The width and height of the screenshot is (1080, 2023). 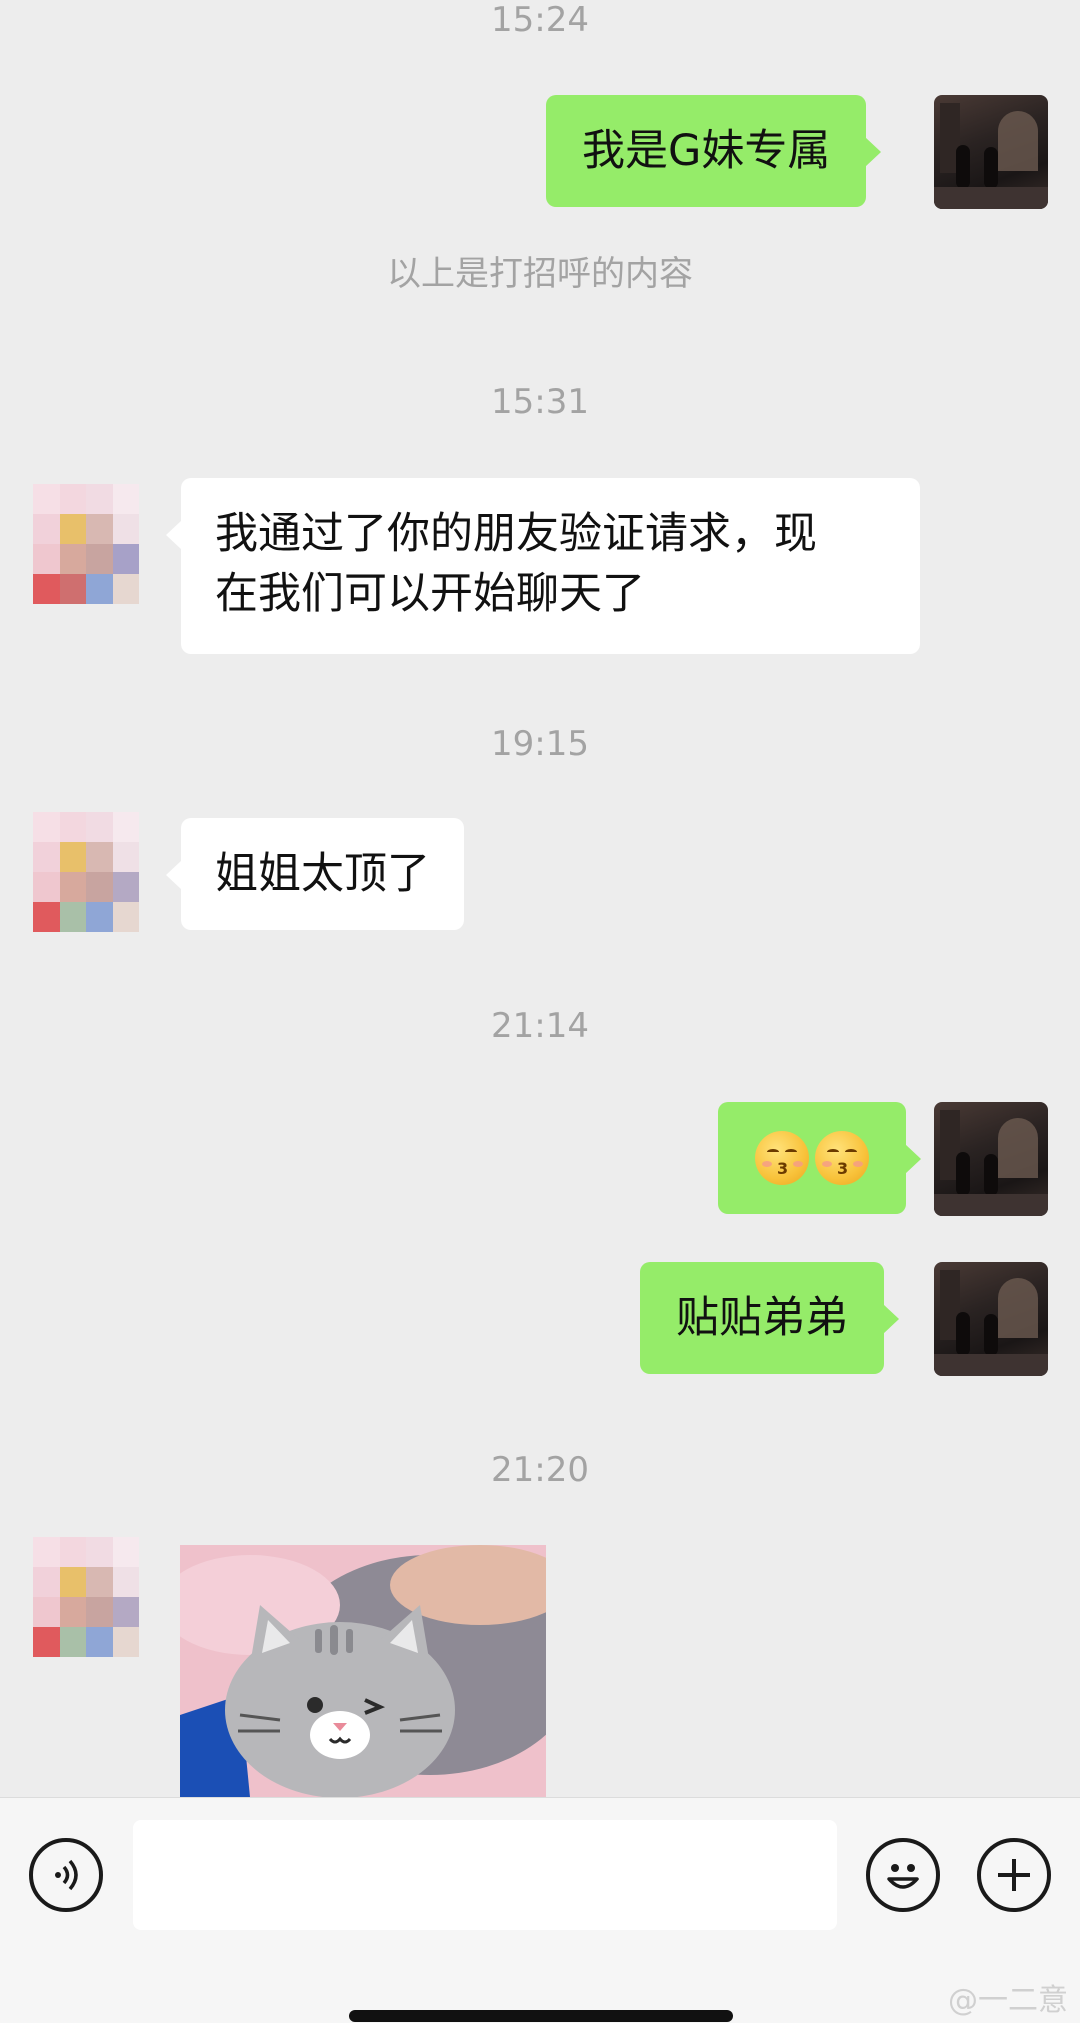 I want to click on image-message, so click(x=363, y=1671).